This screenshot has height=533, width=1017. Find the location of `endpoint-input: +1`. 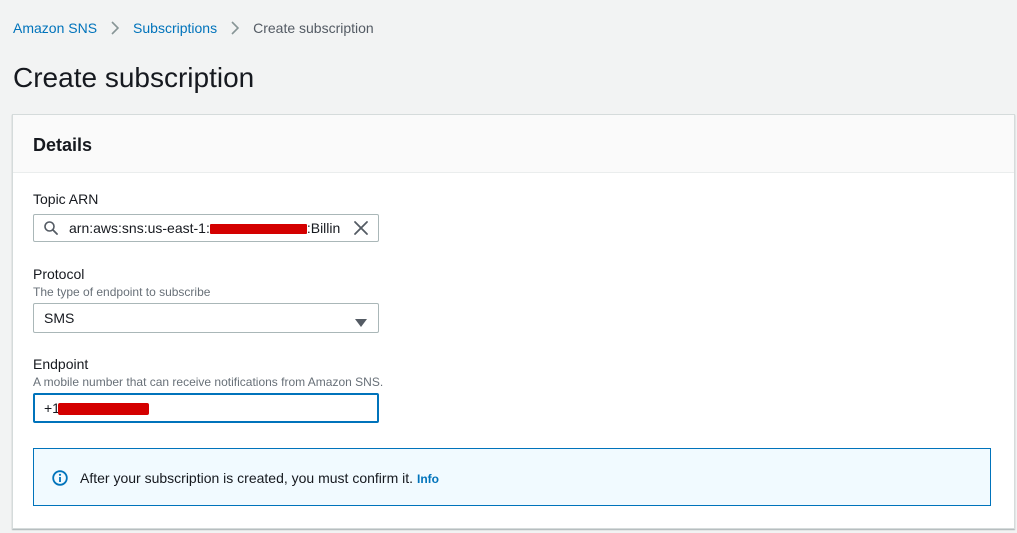

endpoint-input: +1 is located at coordinates (206, 408).